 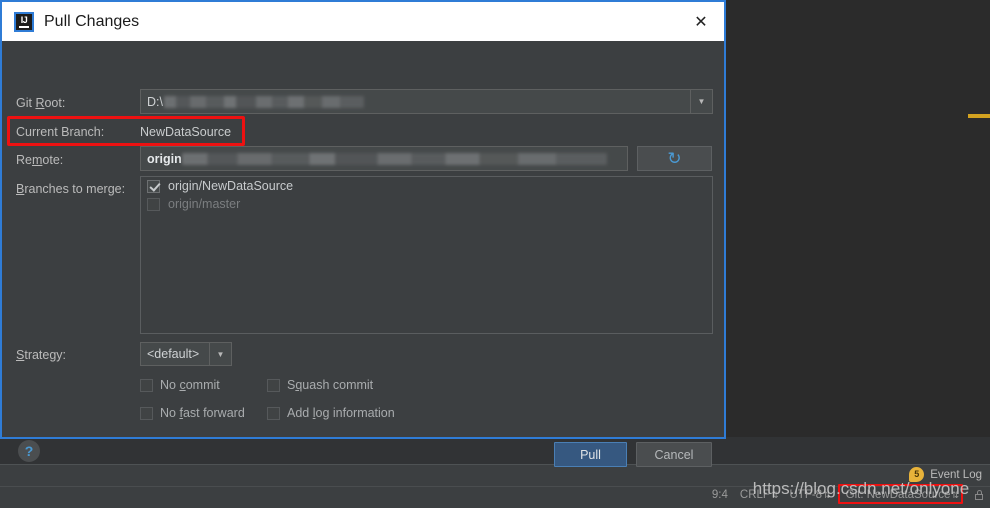 What do you see at coordinates (92, 21) in the screenshot?
I see `dialog-title: Pull Changes` at bounding box center [92, 21].